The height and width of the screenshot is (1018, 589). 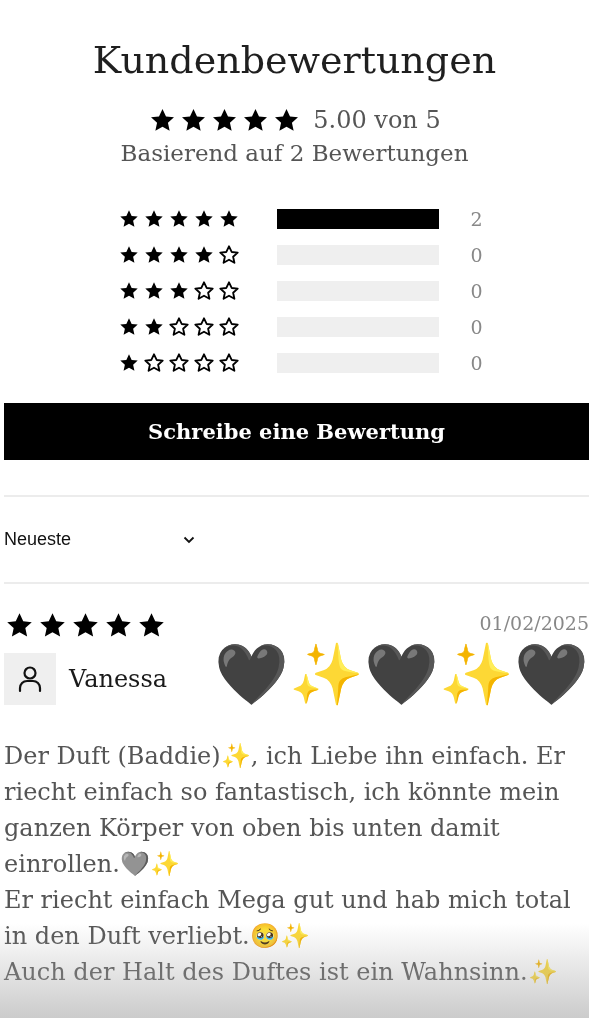 What do you see at coordinates (294, 60) in the screenshot?
I see `page-title: Kundenbewertungen` at bounding box center [294, 60].